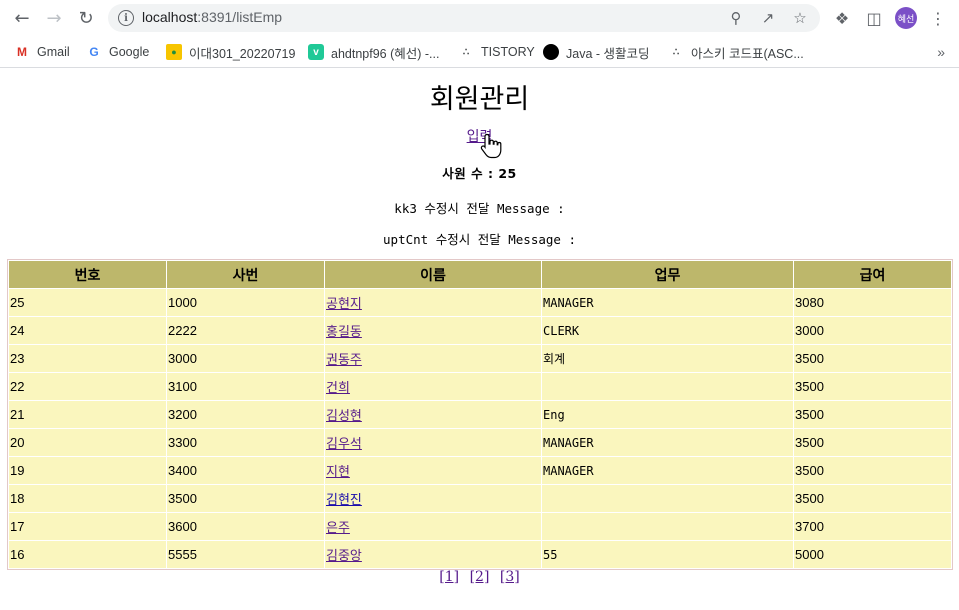  I want to click on cell-empno: 3300, so click(245, 442).